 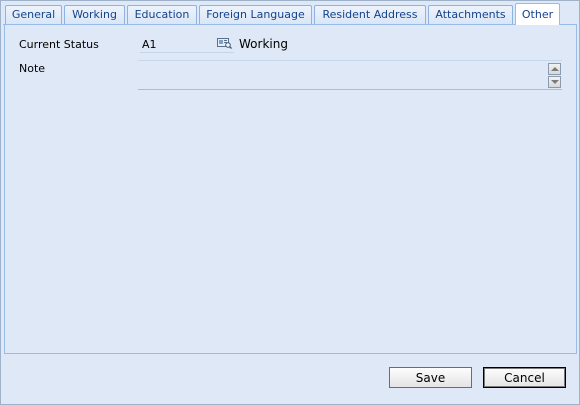 I want to click on arrow-down-icon, so click(x=554, y=82).